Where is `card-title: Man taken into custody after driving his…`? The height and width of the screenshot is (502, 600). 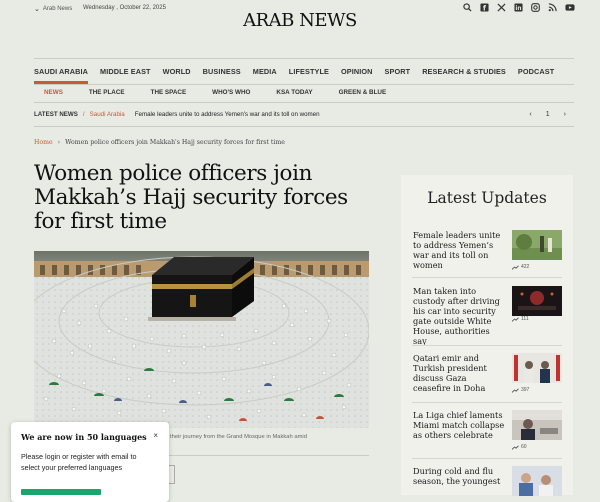
card-title: Man taken into custody after driving his… is located at coordinates (459, 316).